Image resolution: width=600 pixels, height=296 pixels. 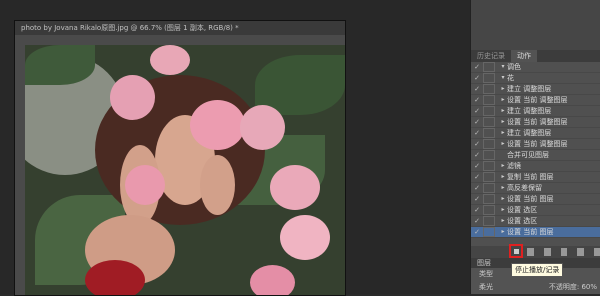 What do you see at coordinates (486, 287) in the screenshot?
I see `blend-mode-select: 柔光` at bounding box center [486, 287].